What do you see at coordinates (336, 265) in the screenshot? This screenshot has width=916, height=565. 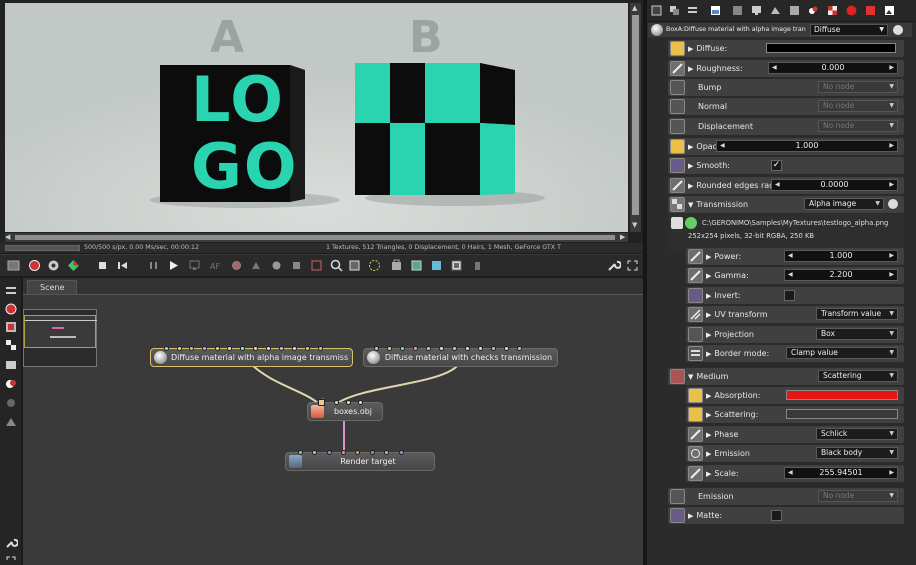 I see `zoom-region-icon` at bounding box center [336, 265].